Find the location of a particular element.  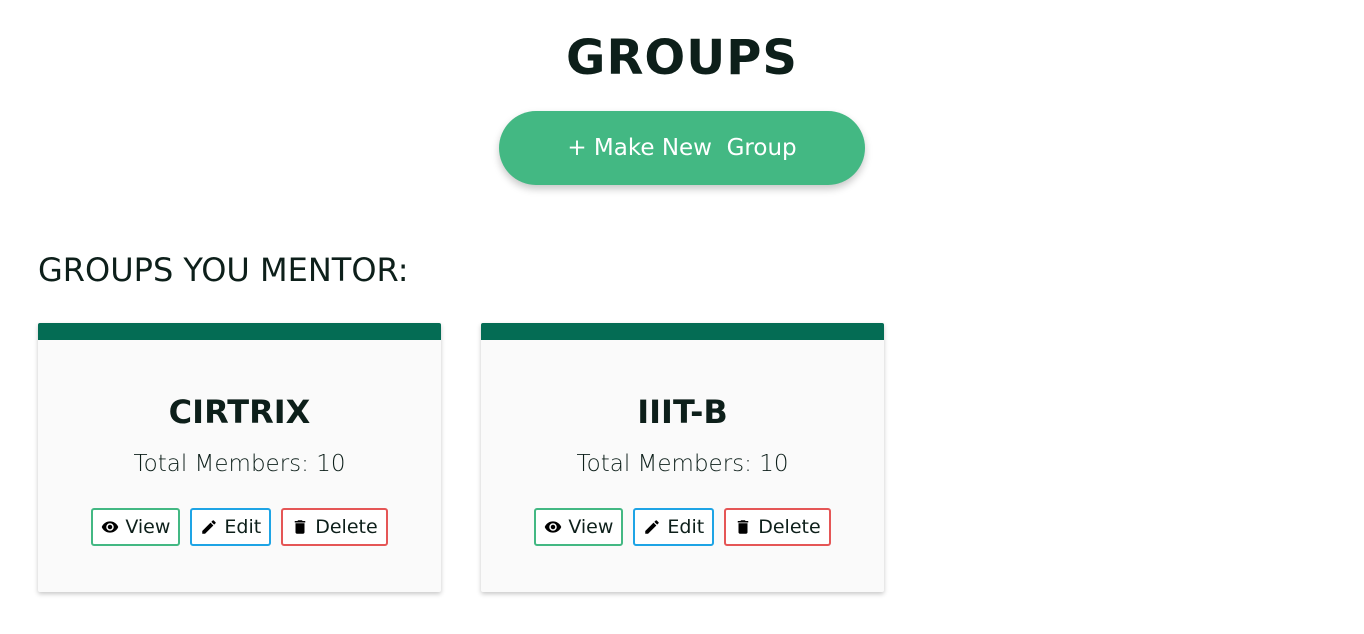

group-name: CIRTRIX is located at coordinates (239, 412).